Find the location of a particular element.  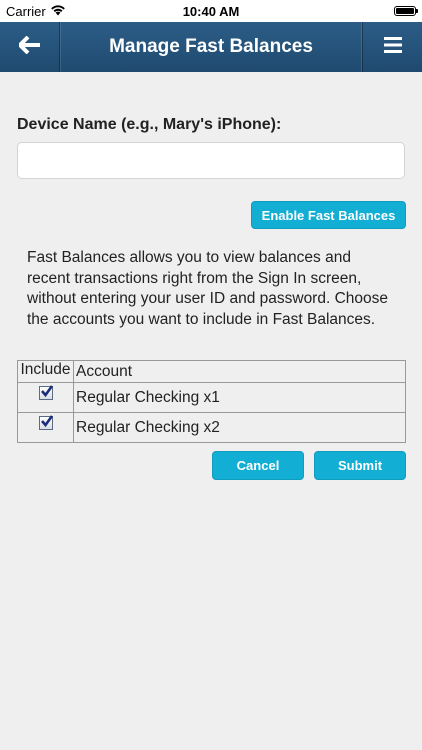

table-header-row: Include Account is located at coordinates (211, 371).